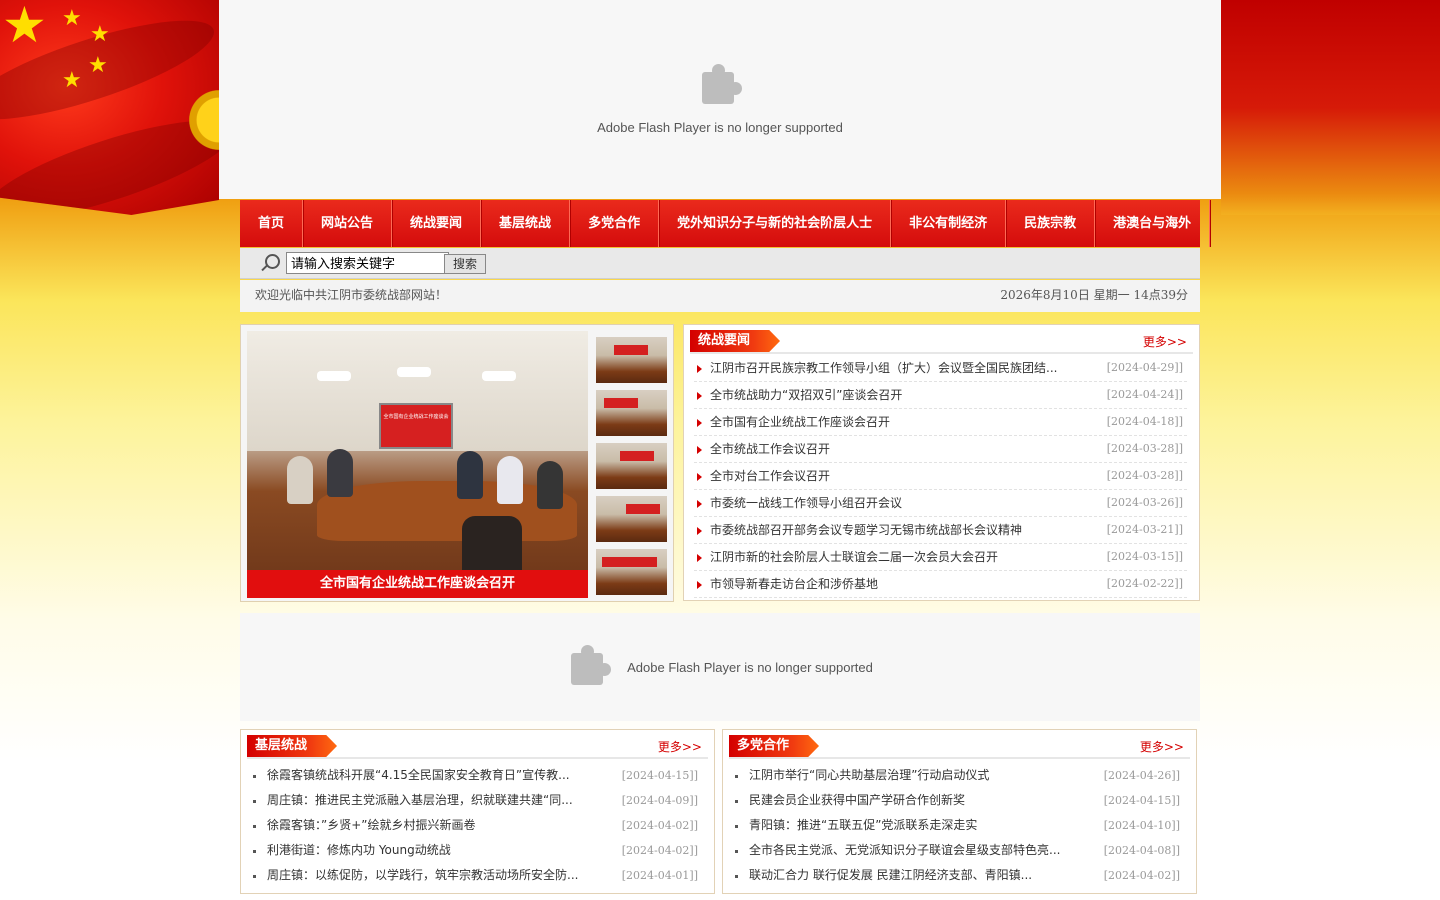 The width and height of the screenshot is (1440, 900). What do you see at coordinates (680, 746) in the screenshot?
I see `grassroots-more-link: 更多>>` at bounding box center [680, 746].